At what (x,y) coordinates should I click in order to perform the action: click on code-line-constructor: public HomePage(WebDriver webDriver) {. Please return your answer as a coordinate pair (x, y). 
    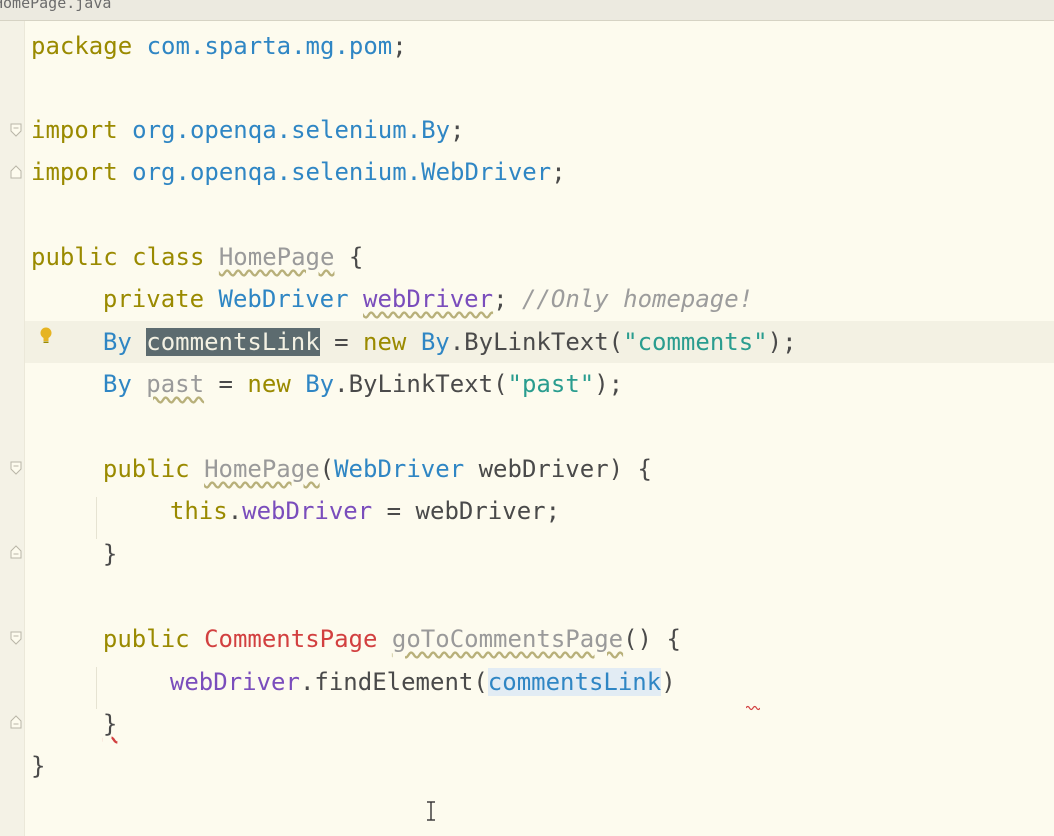
    Looking at the image, I should click on (341, 469).